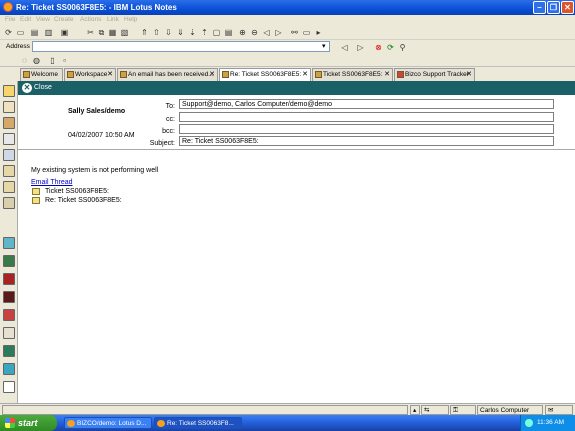 The height and width of the screenshot is (431, 575). Describe the element at coordinates (168, 32) in the screenshot. I see `nav-down-icon: ⇩` at that location.